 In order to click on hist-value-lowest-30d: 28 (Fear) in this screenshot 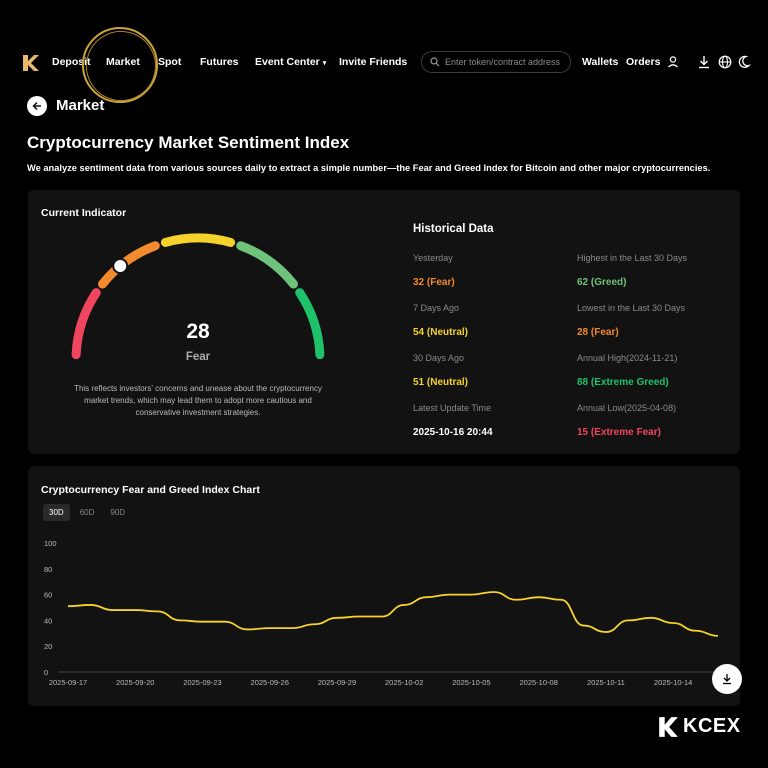, I will do `click(598, 332)`.